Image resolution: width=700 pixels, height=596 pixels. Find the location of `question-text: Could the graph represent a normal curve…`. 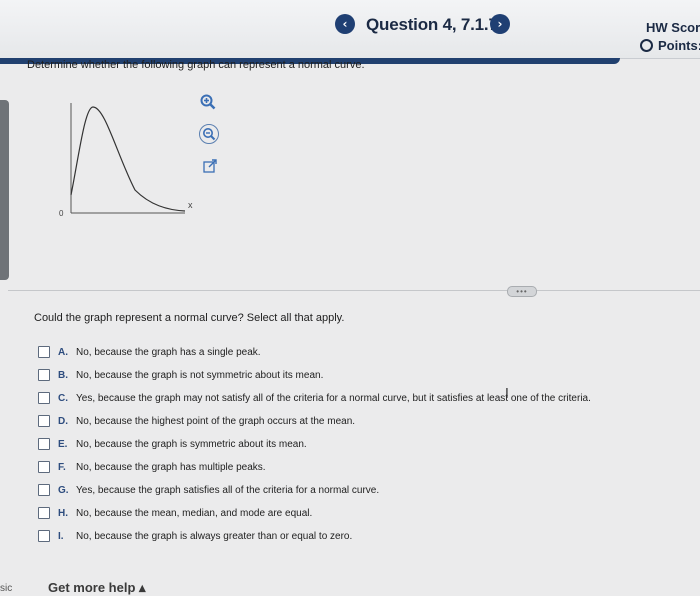

question-text: Could the graph represent a normal curve… is located at coordinates (189, 318).